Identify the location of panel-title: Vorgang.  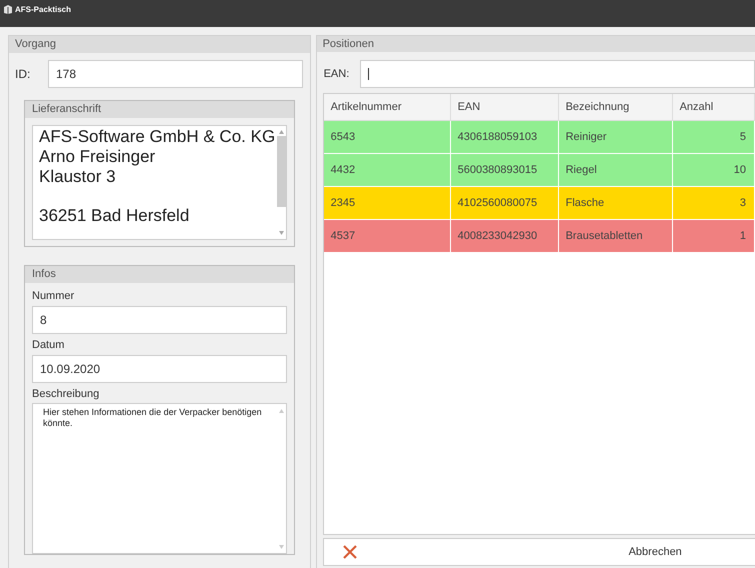
(35, 44).